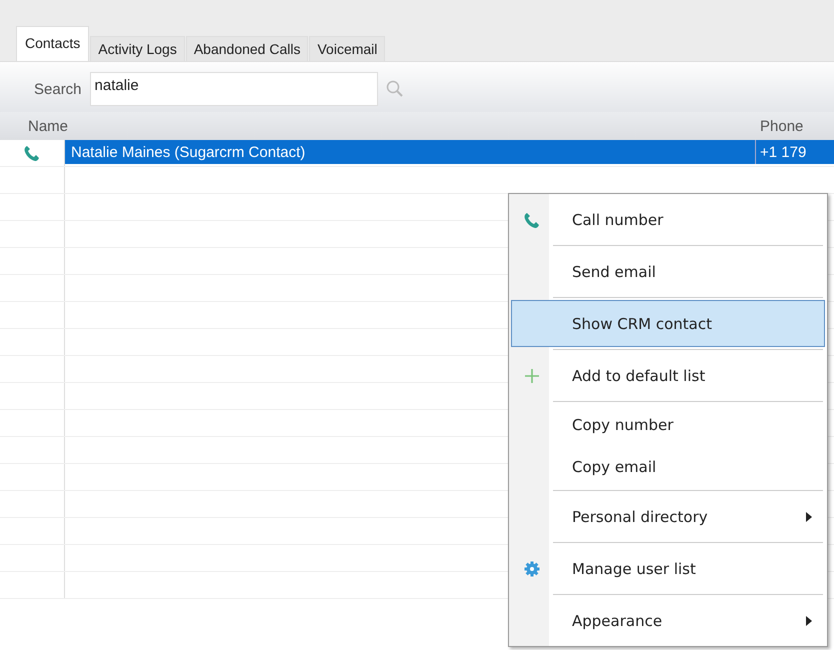  Describe the element at coordinates (137, 48) in the screenshot. I see `tab: Activity Logs` at that location.